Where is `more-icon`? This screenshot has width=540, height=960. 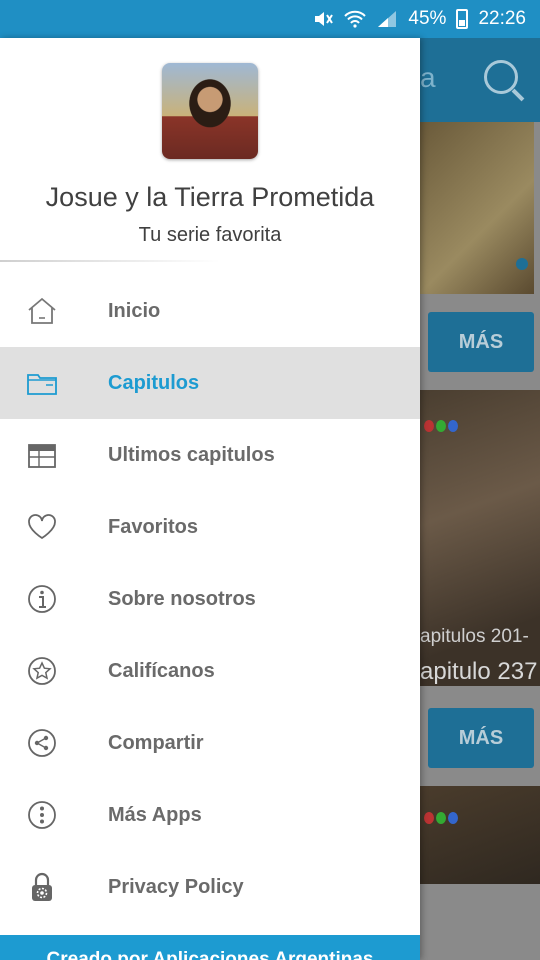 more-icon is located at coordinates (42, 815).